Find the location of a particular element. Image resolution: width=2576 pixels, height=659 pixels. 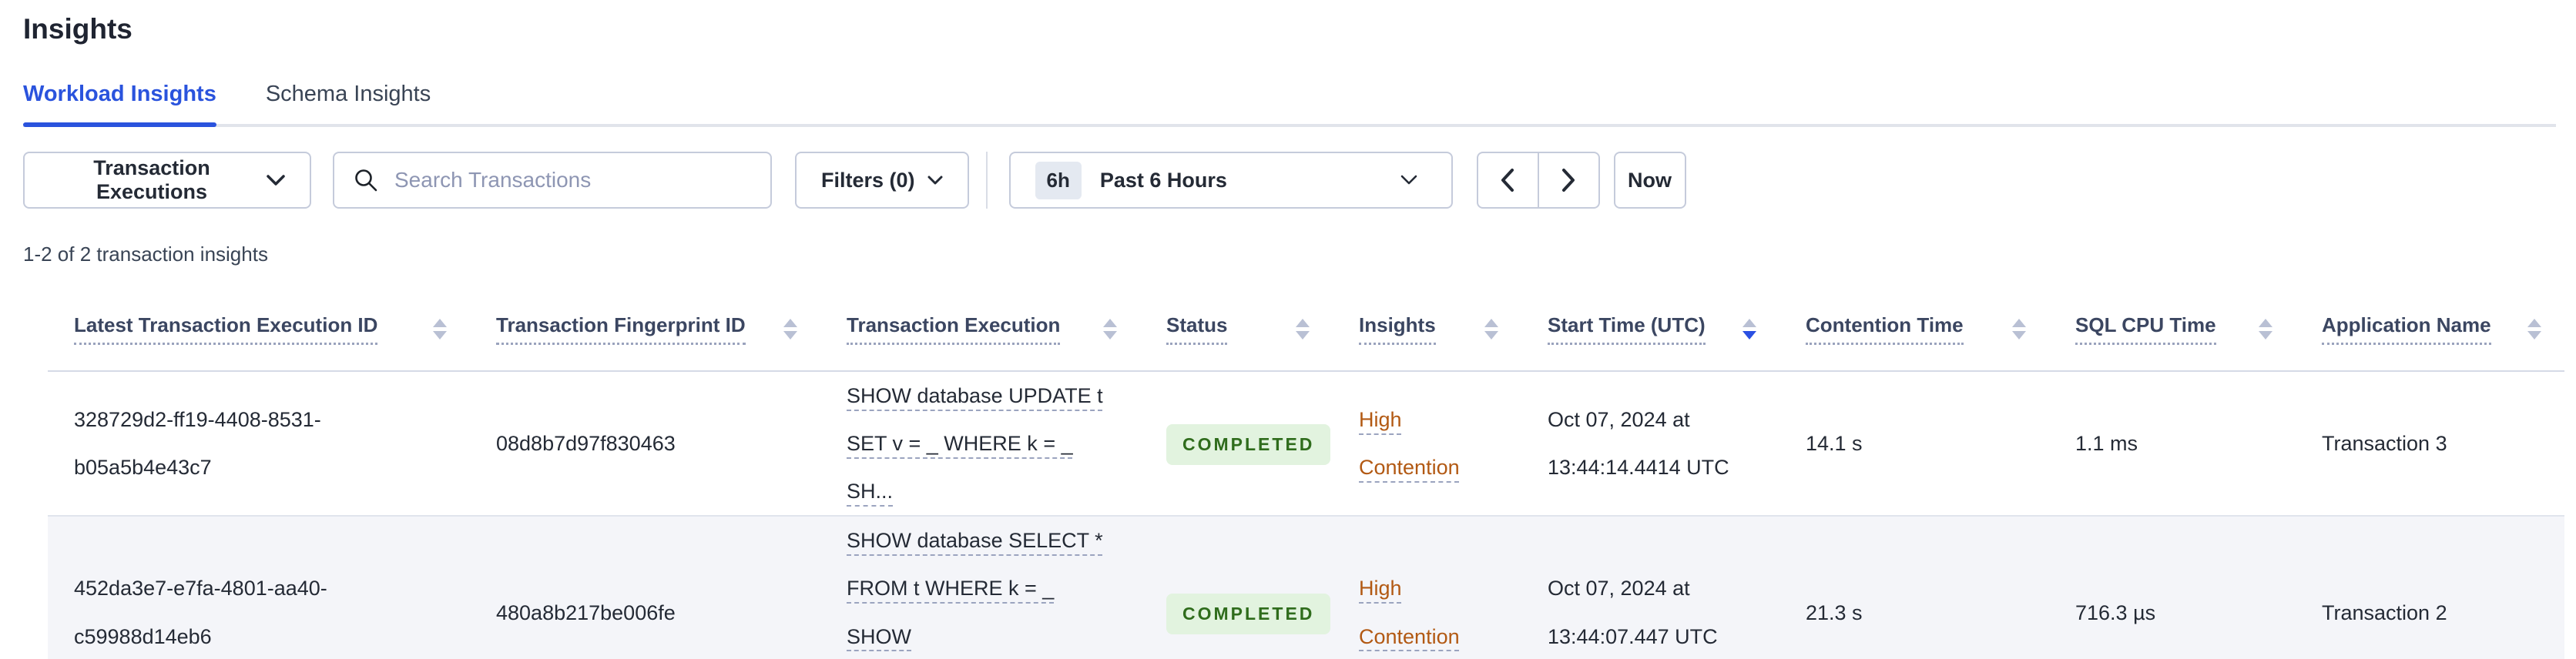

column-header-application-name: Application Name is located at coordinates (2430, 330).